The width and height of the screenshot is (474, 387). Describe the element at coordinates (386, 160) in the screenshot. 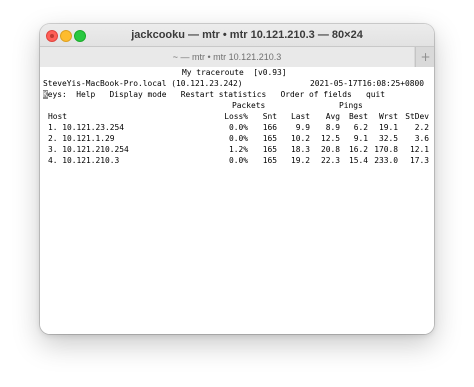

I see `hop-wrst: 233.0` at that location.